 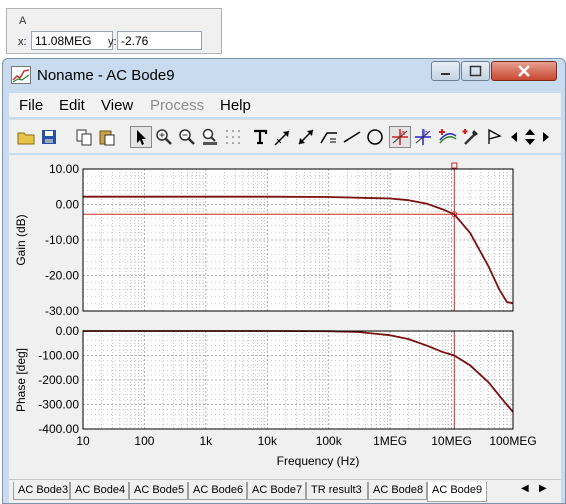 What do you see at coordinates (58, 405) in the screenshot?
I see `y-tick-label: -300.00` at bounding box center [58, 405].